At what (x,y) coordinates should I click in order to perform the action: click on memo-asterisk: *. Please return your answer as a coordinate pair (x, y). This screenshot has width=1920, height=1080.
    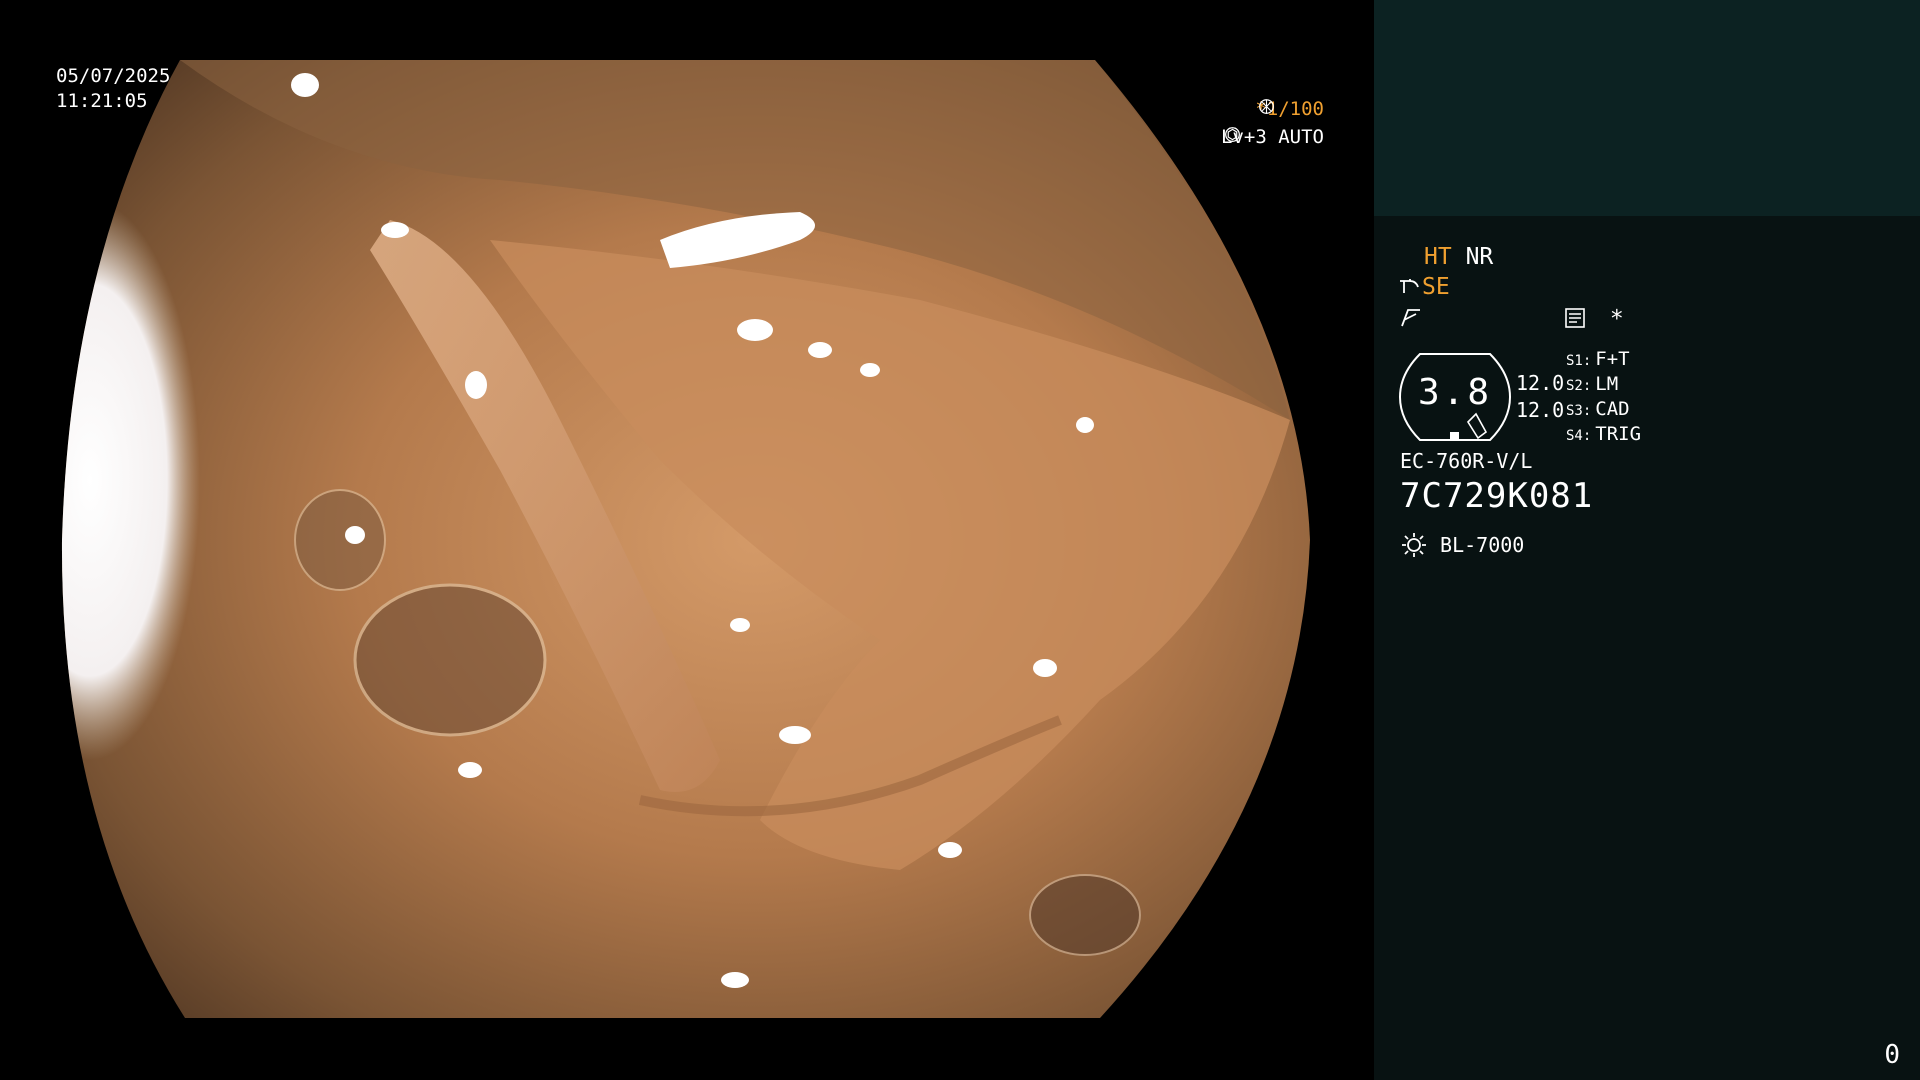
    Looking at the image, I should click on (1616, 319).